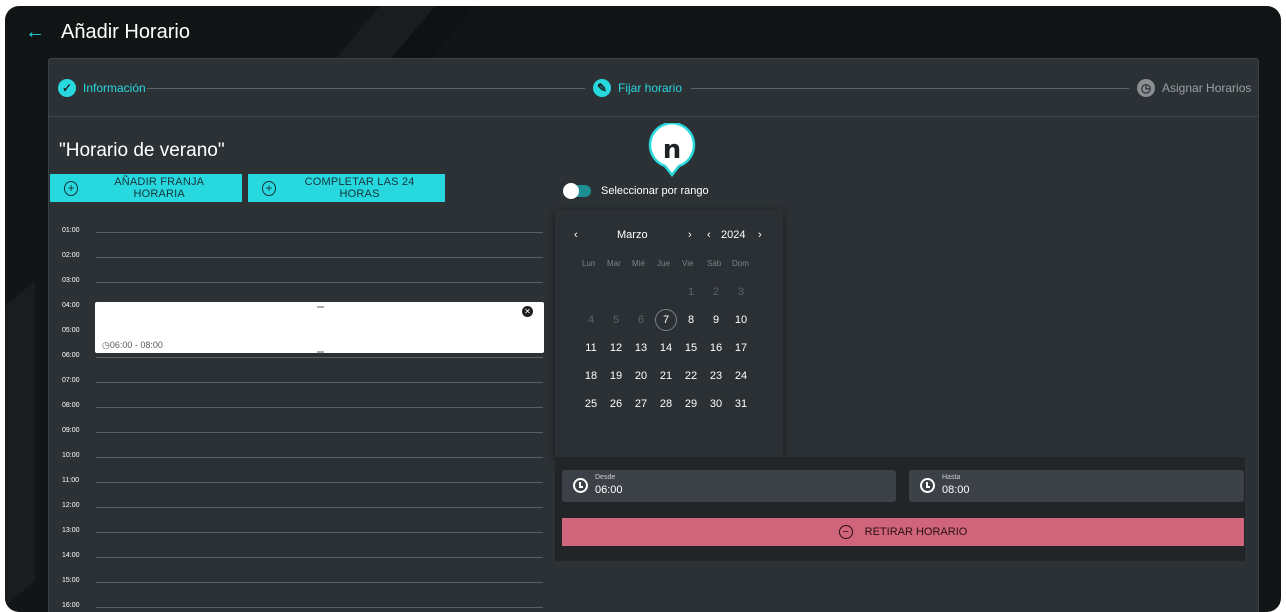 Image resolution: width=1286 pixels, height=612 pixels. What do you see at coordinates (159, 188) in the screenshot?
I see `button-label: AÑADIR FRANJA HORARIA` at bounding box center [159, 188].